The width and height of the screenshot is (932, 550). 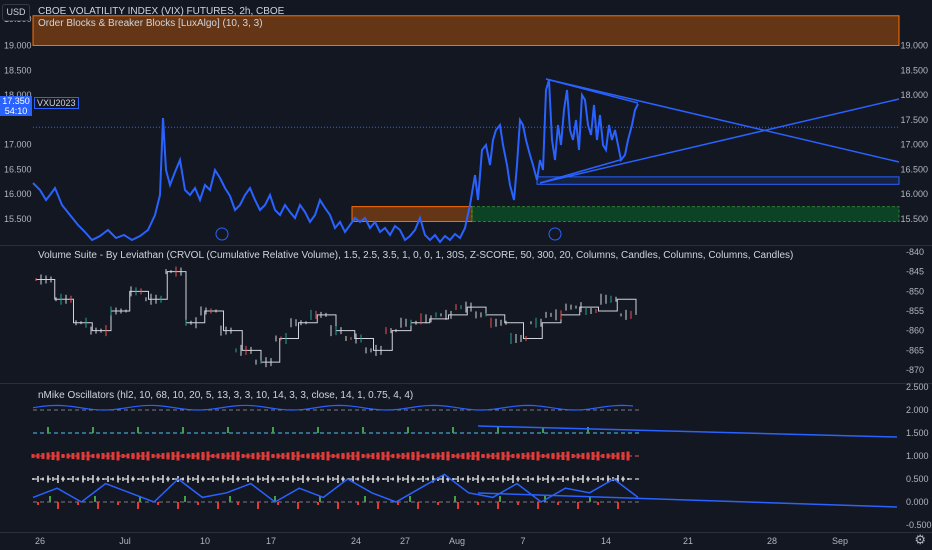 What do you see at coordinates (685, 214) in the screenshot?
I see `order-block-bull` at bounding box center [685, 214].